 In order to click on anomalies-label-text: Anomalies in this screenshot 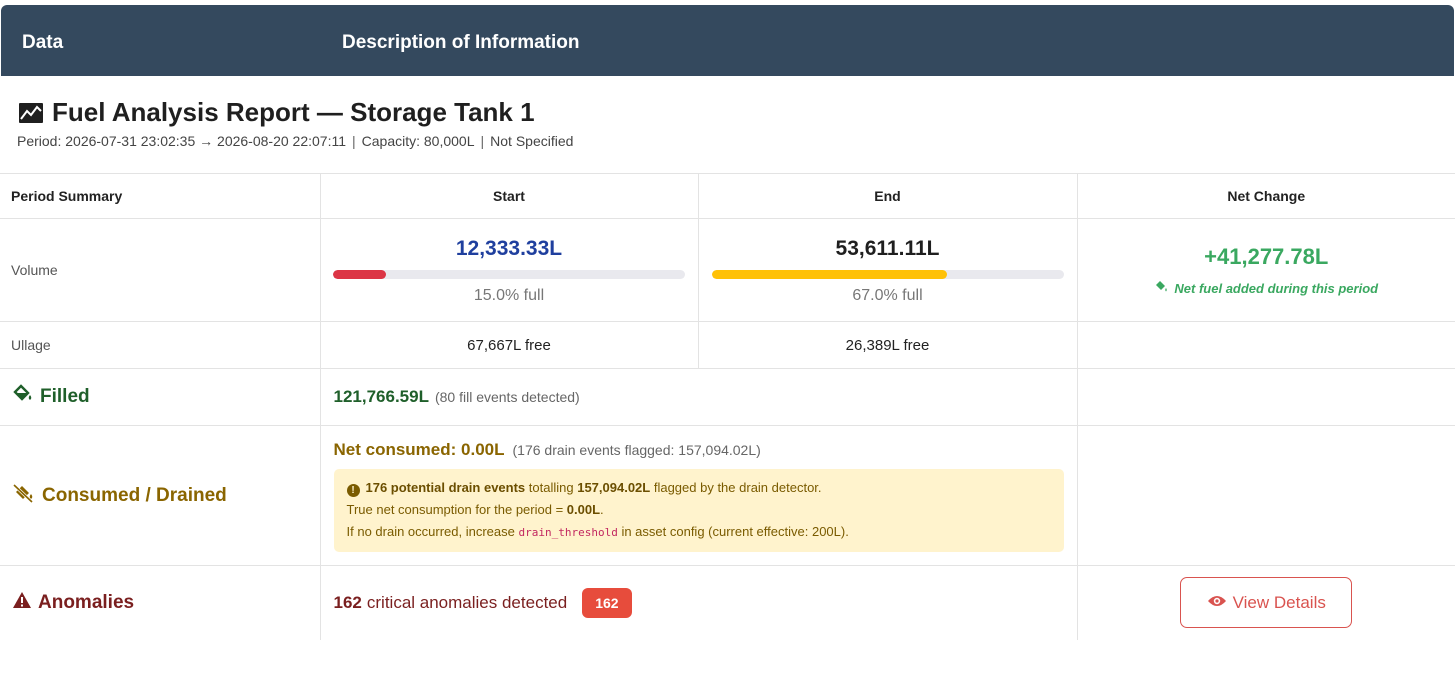, I will do `click(86, 602)`.